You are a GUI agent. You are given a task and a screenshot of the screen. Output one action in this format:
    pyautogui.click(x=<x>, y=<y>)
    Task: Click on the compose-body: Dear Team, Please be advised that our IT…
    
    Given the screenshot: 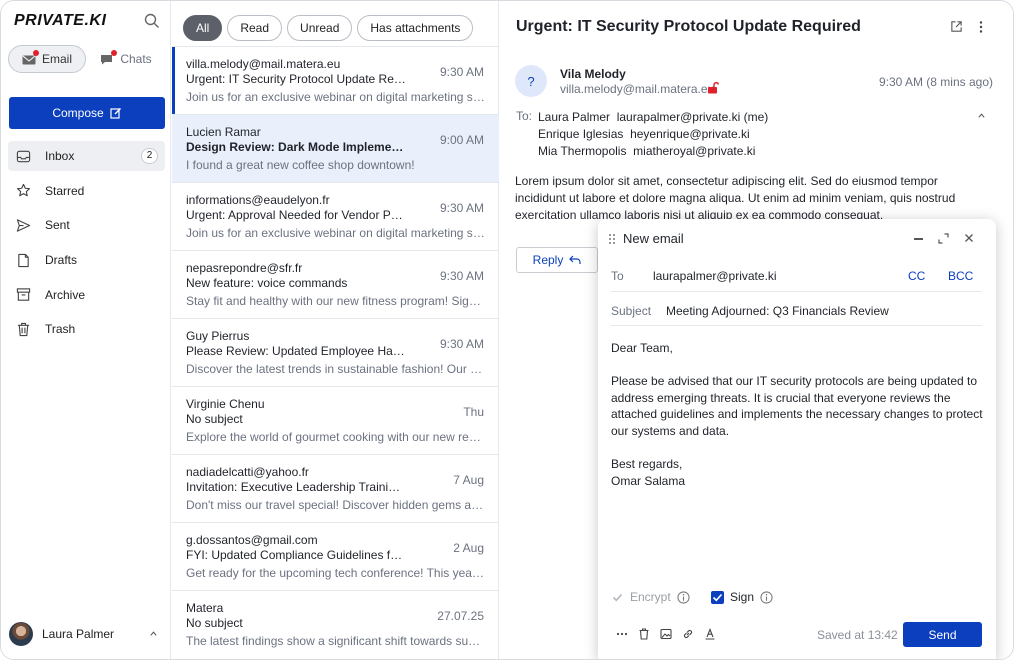 What is the action you would take?
    pyautogui.click(x=797, y=423)
    